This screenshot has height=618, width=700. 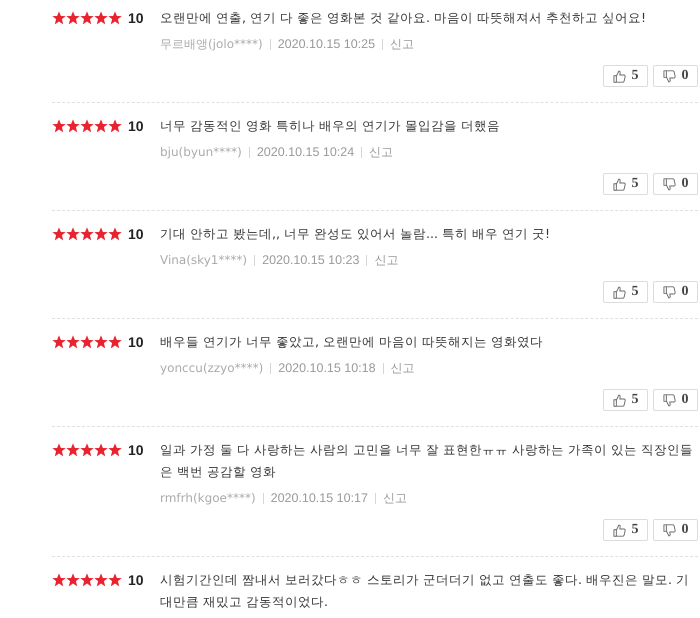 What do you see at coordinates (356, 234) in the screenshot?
I see `review-text: 기대 안하고 봤는데,, 너무 완성도 있어서 놀람... 특히 배우 연기 굿!` at bounding box center [356, 234].